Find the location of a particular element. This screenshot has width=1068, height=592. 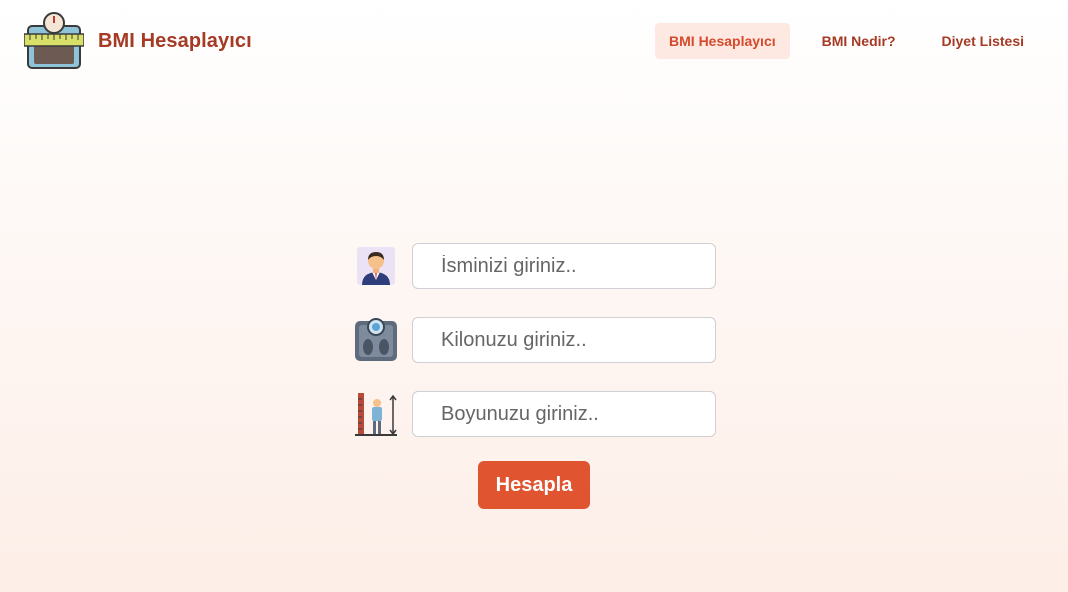

calculate-button: Hesapla is located at coordinates (534, 485).